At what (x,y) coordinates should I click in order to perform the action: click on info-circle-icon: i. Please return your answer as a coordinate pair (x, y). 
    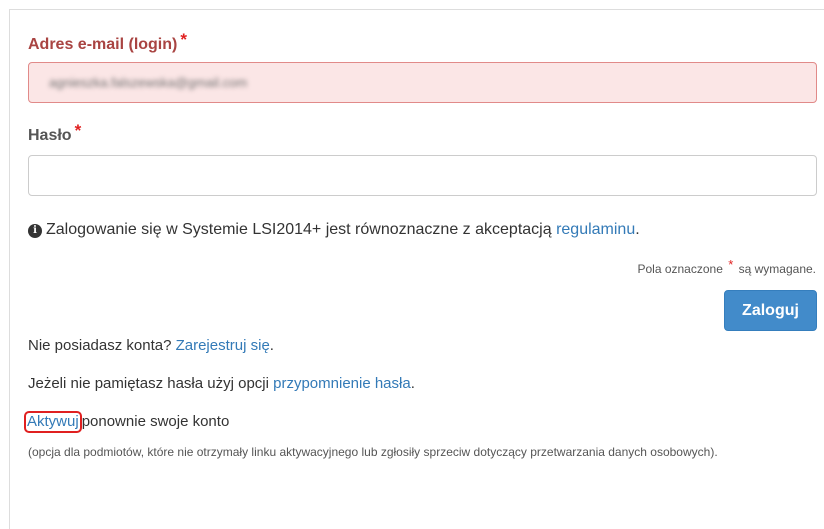
    Looking at the image, I should click on (35, 231).